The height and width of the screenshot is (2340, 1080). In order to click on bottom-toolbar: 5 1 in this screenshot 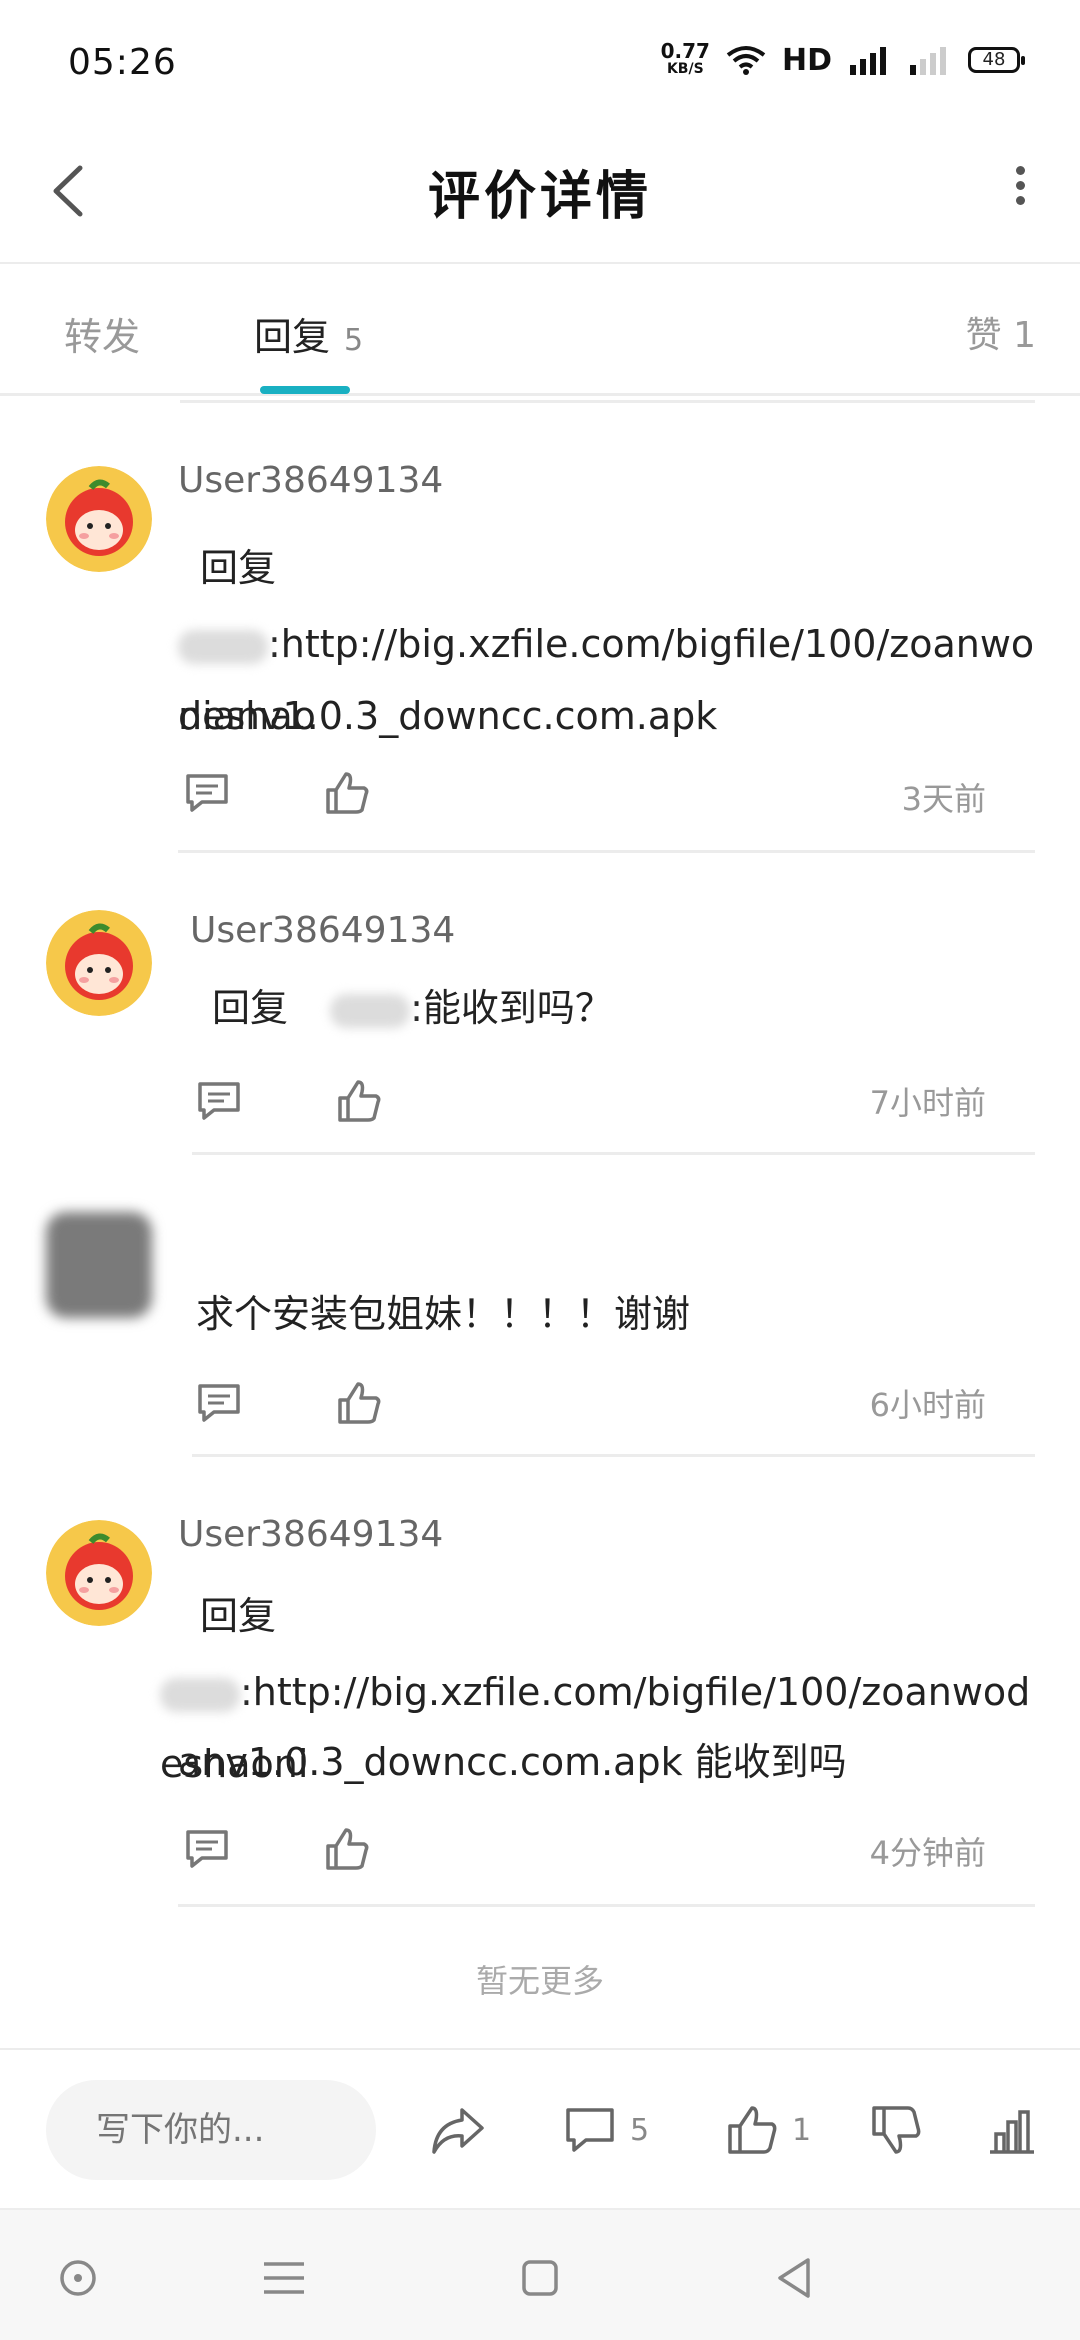, I will do `click(540, 2128)`.